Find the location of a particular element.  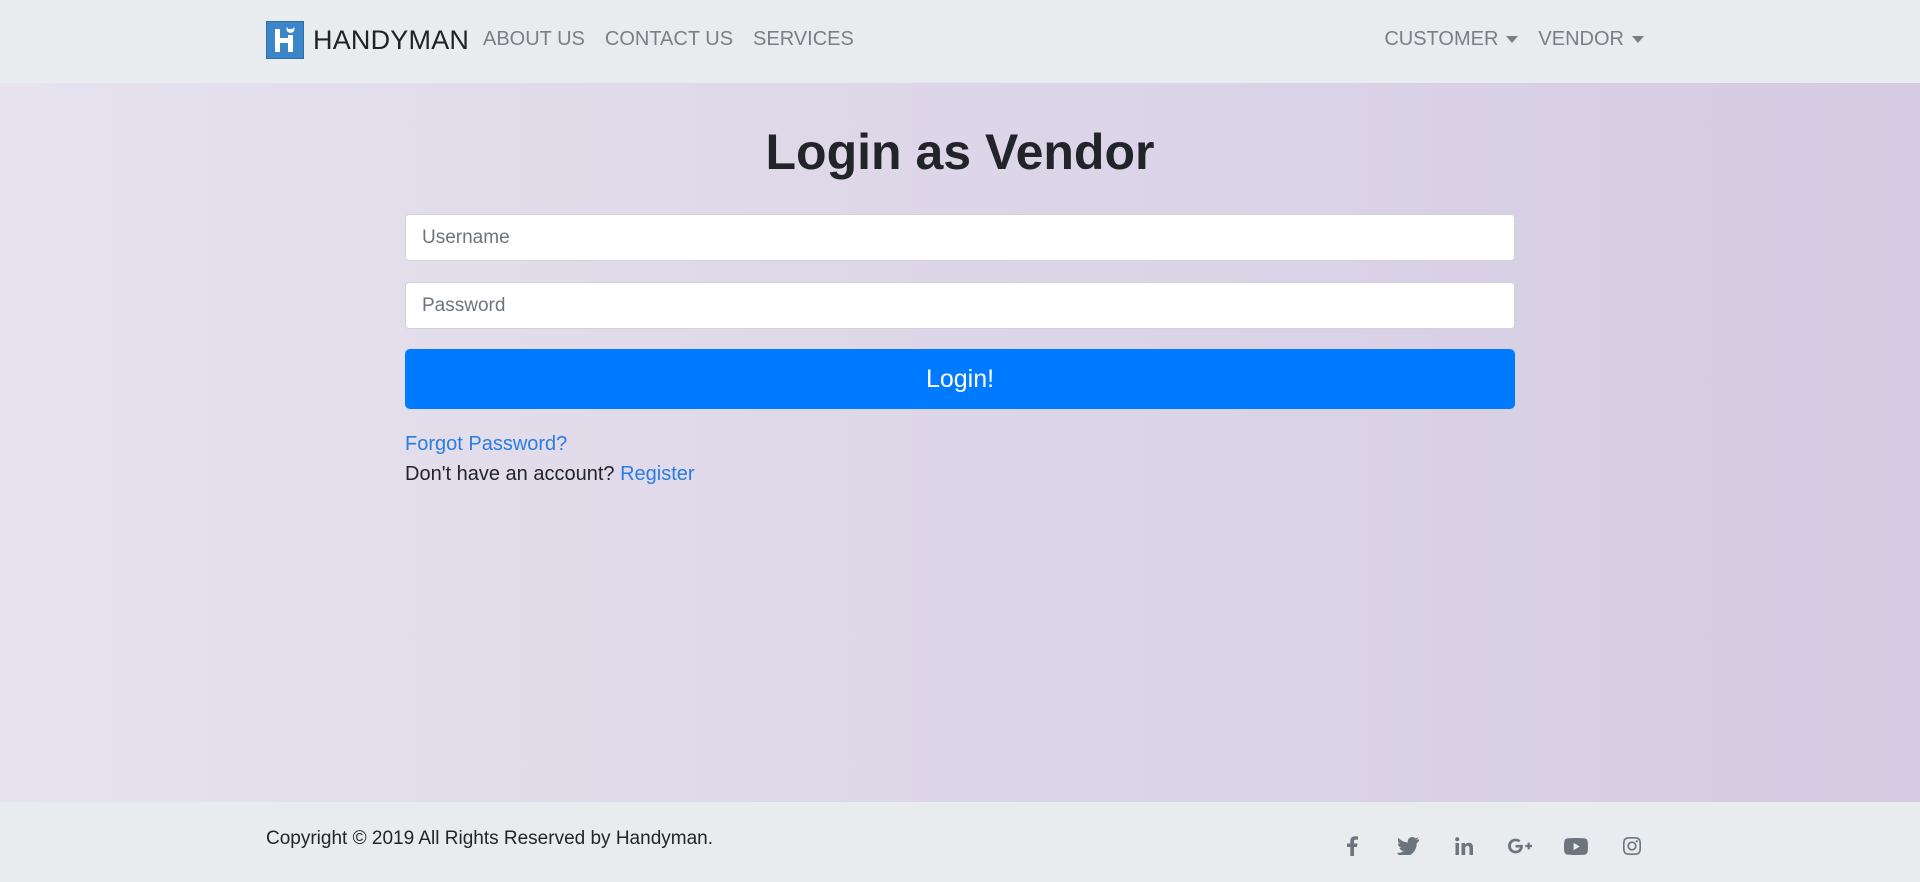

no-account-text: Don't have an account? is located at coordinates (510, 474).